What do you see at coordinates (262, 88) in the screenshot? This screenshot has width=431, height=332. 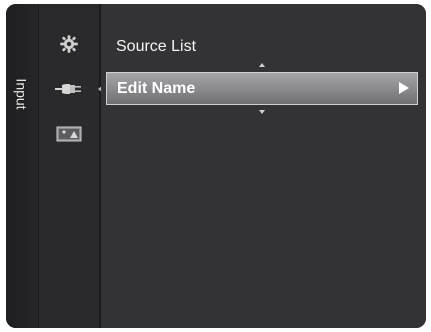 I see `menu-item-edit-name: Edit Name` at bounding box center [262, 88].